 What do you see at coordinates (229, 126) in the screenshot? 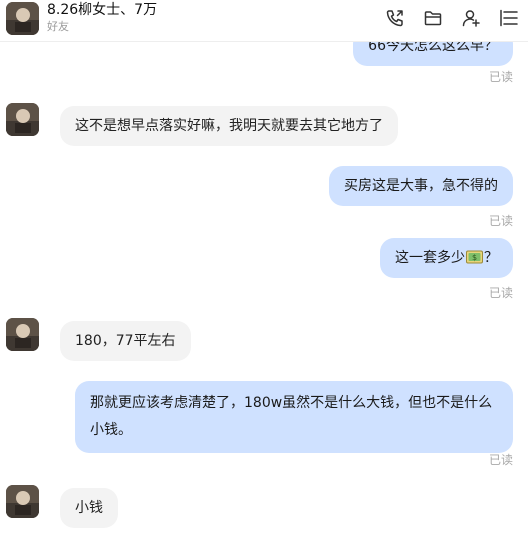
I see `message-bubble-in: 这不是想早点落实好嘛，我明天就要去其它地方了` at bounding box center [229, 126].